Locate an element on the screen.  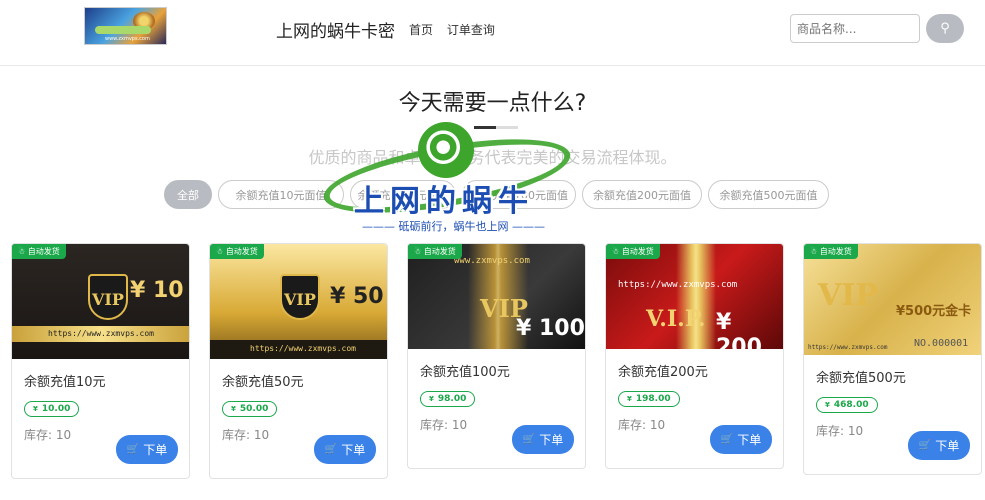
product-name: 余额充值10元 is located at coordinates (100, 380).